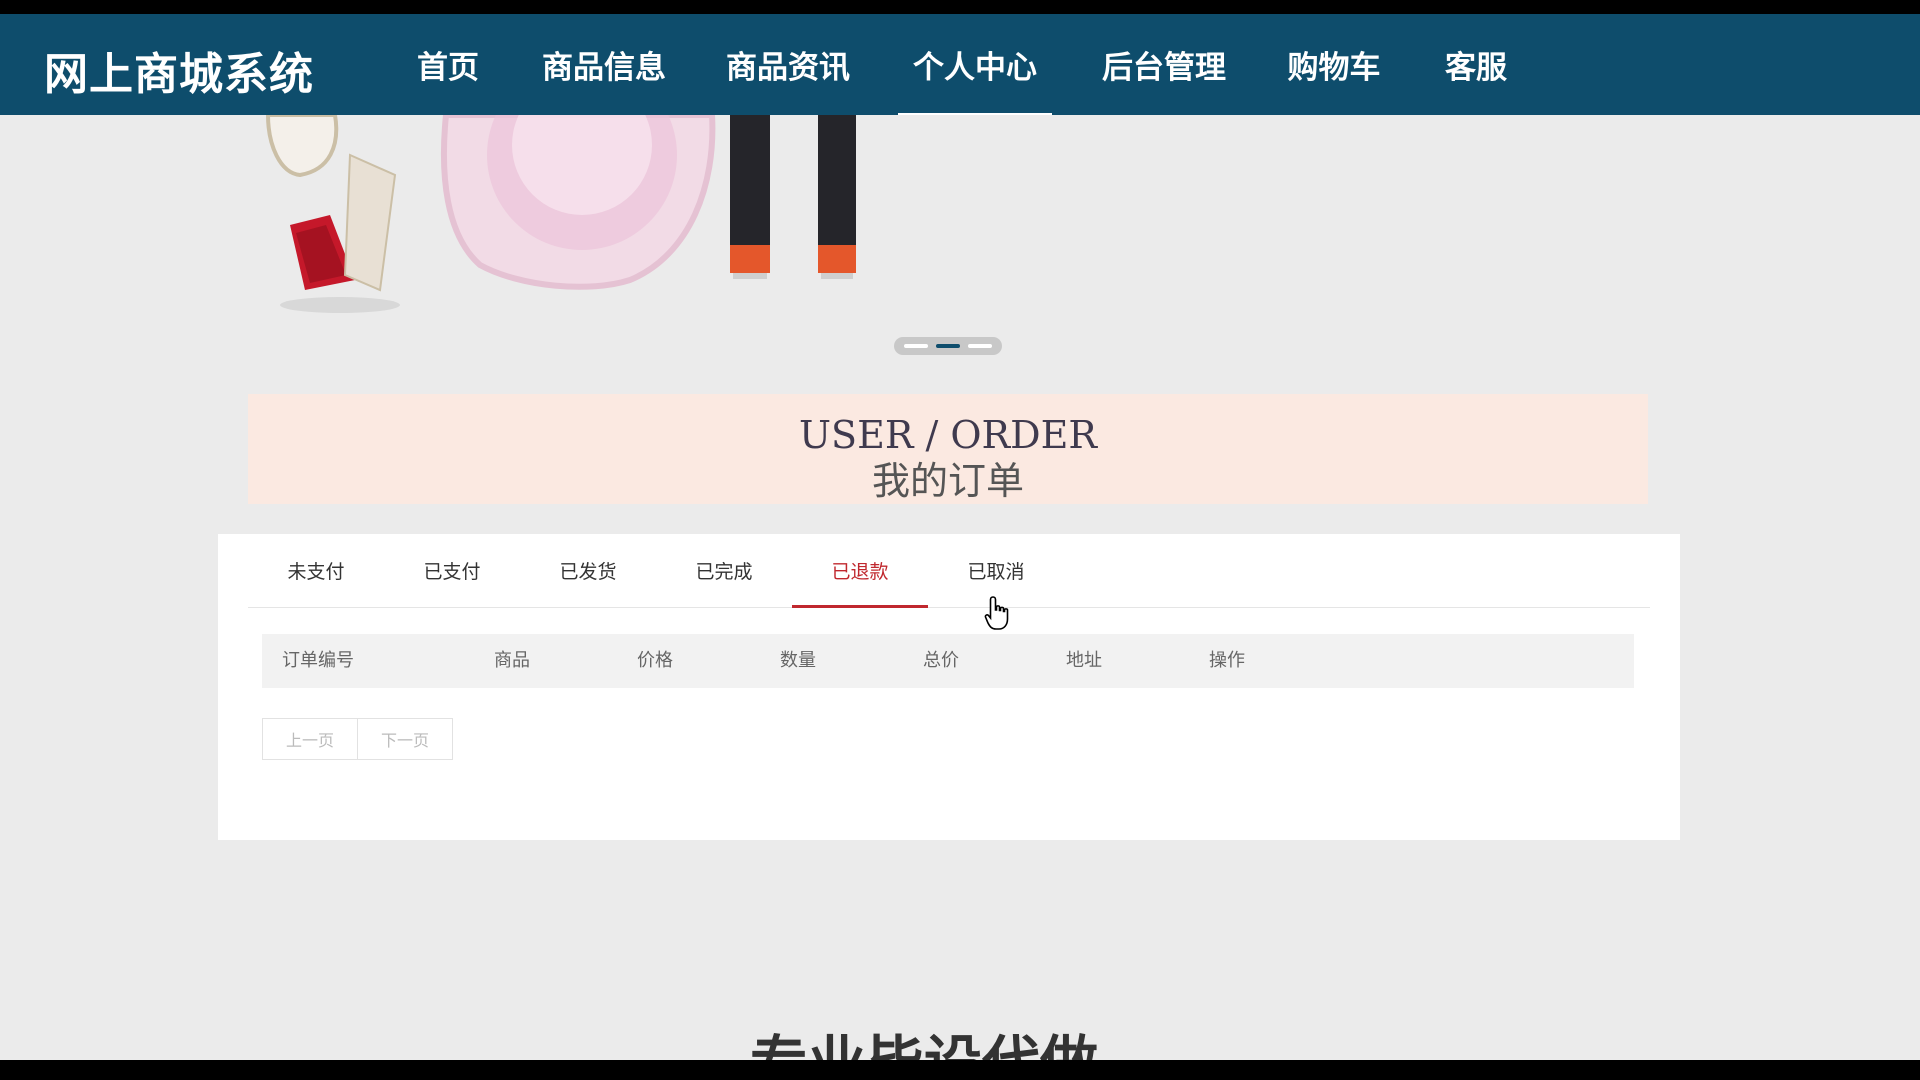 Image resolution: width=1920 pixels, height=1080 pixels. Describe the element at coordinates (949, 571) in the screenshot. I see `order-status-tabs: 未支付 已支付 已发货 已完成 已退款 已取消` at that location.